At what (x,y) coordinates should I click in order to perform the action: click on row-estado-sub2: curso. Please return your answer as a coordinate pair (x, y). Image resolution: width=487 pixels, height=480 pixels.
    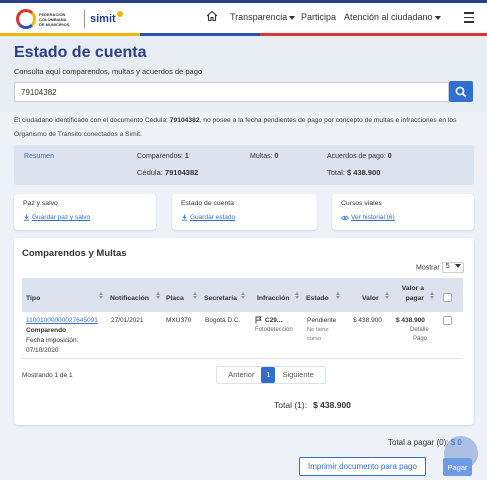
    Looking at the image, I should click on (314, 339).